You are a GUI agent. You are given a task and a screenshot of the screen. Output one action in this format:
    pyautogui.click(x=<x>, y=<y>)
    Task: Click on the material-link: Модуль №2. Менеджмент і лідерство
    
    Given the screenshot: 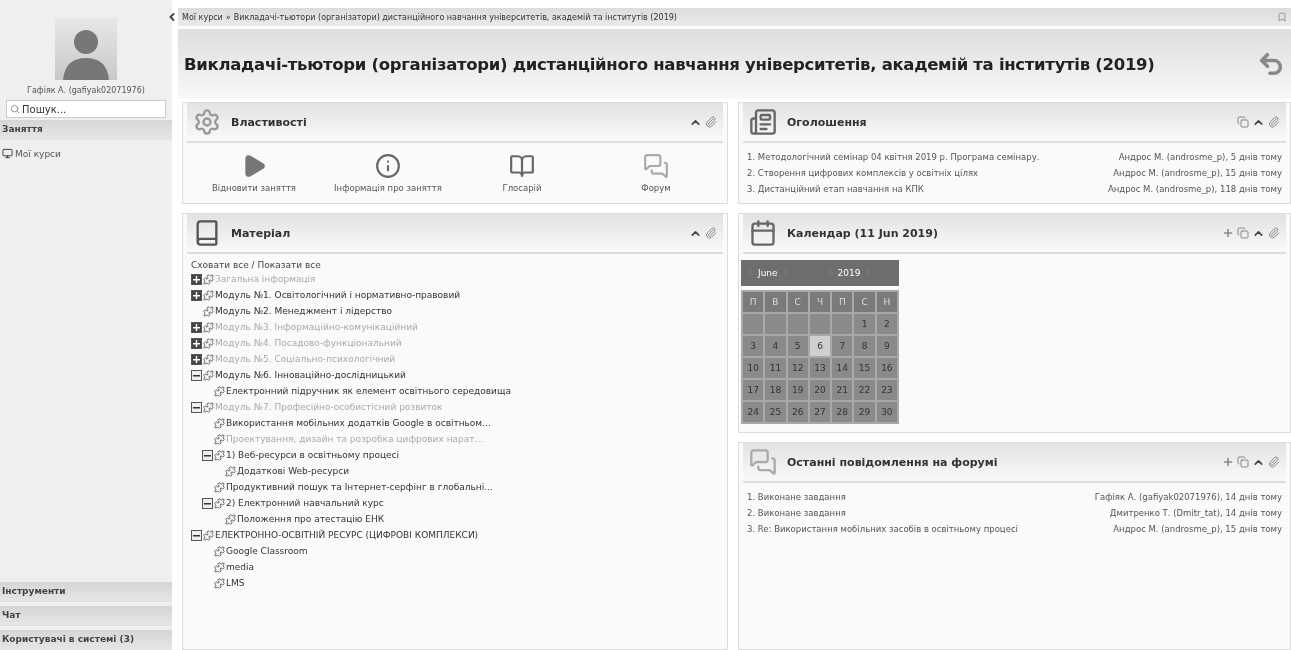 What is the action you would take?
    pyautogui.click(x=303, y=311)
    